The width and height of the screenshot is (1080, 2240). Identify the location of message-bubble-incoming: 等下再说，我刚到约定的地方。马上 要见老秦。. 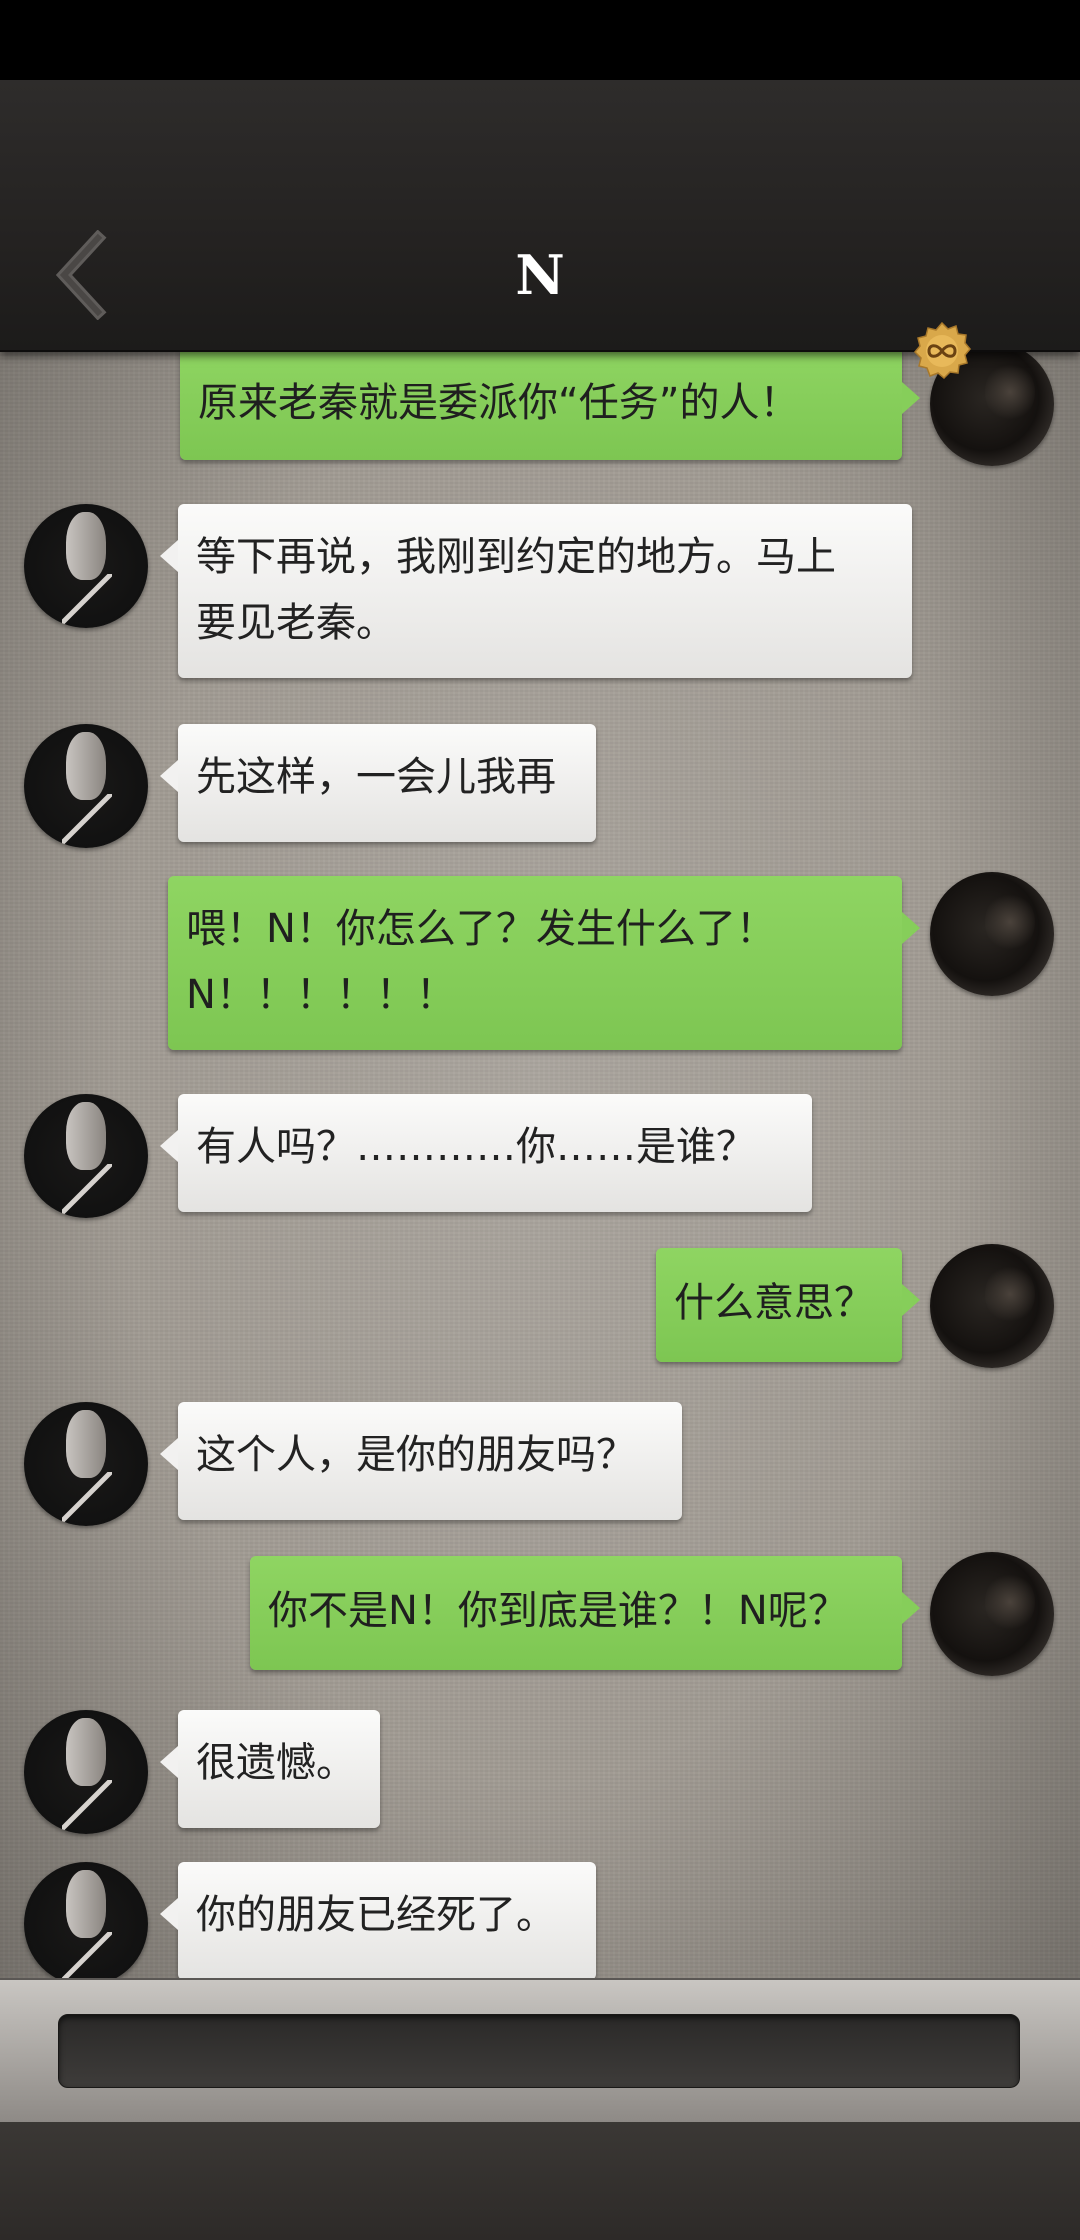
(536, 591).